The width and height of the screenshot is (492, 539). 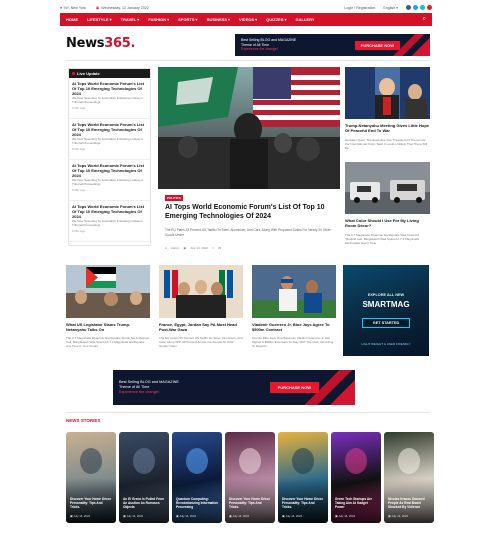 What do you see at coordinates (199, 248) in the screenshot?
I see `hero-date: July 14, 2022` at bounding box center [199, 248].